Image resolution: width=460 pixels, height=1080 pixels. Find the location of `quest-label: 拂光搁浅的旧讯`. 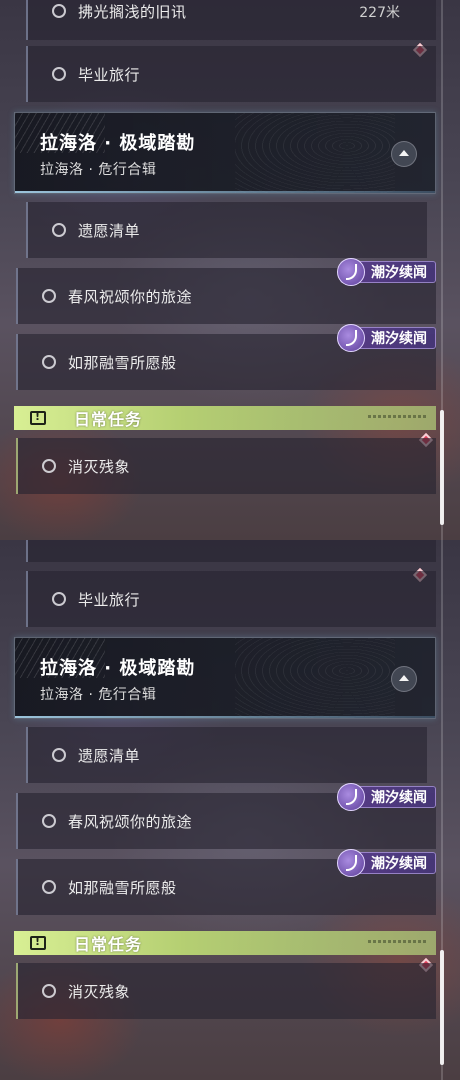

quest-label: 拂光搁浅的旧讯 is located at coordinates (132, 11).